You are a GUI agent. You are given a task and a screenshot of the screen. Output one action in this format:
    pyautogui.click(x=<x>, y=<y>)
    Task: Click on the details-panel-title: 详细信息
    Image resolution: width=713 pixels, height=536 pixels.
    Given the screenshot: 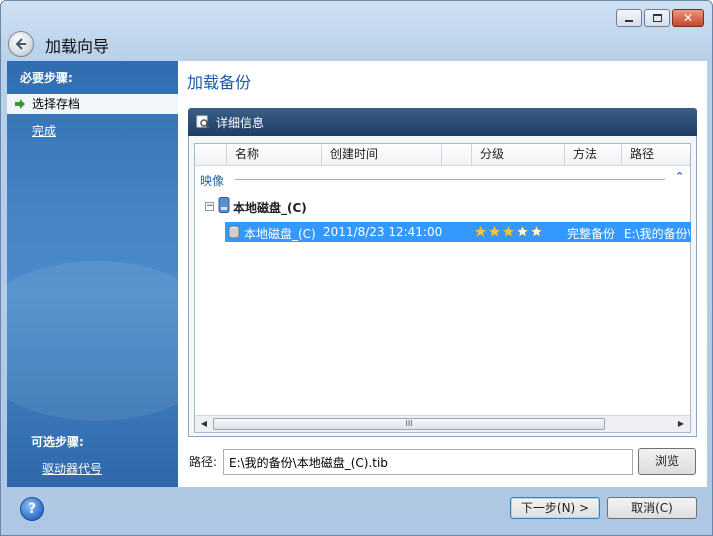 What is the action you would take?
    pyautogui.click(x=240, y=122)
    